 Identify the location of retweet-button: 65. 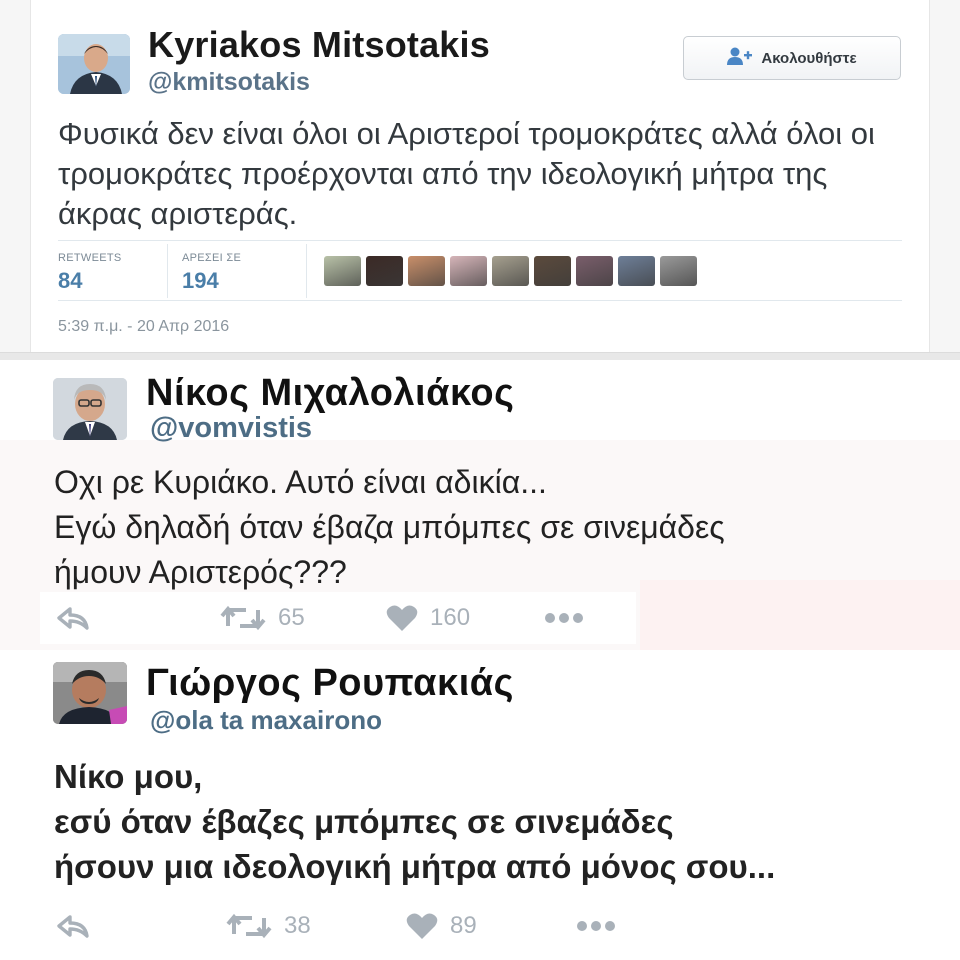
(262, 618).